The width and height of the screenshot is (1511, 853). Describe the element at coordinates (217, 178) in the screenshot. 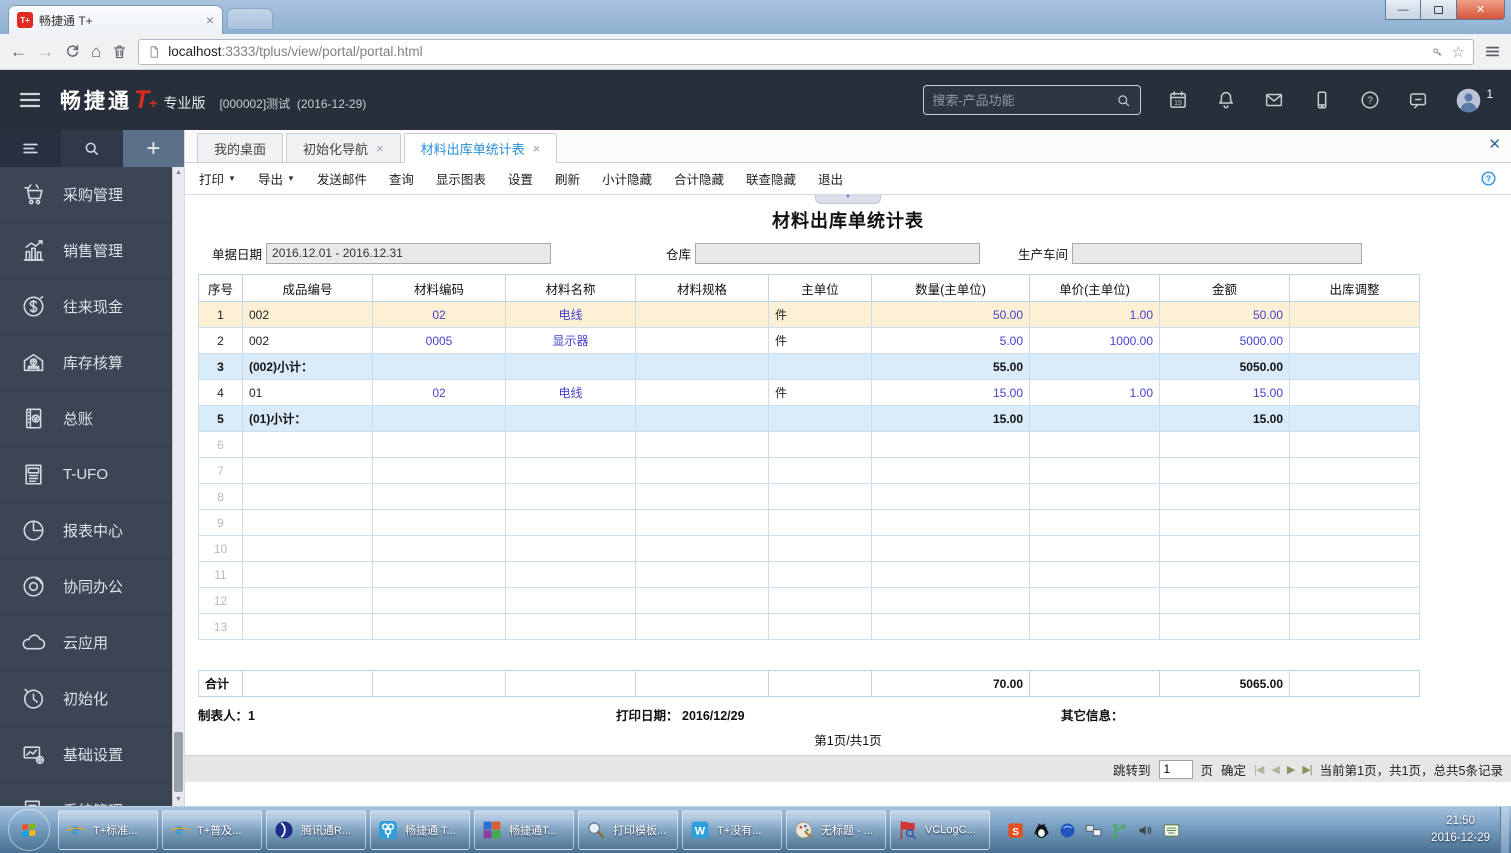

I see `toolbar-print-button: 打印 ▼` at that location.